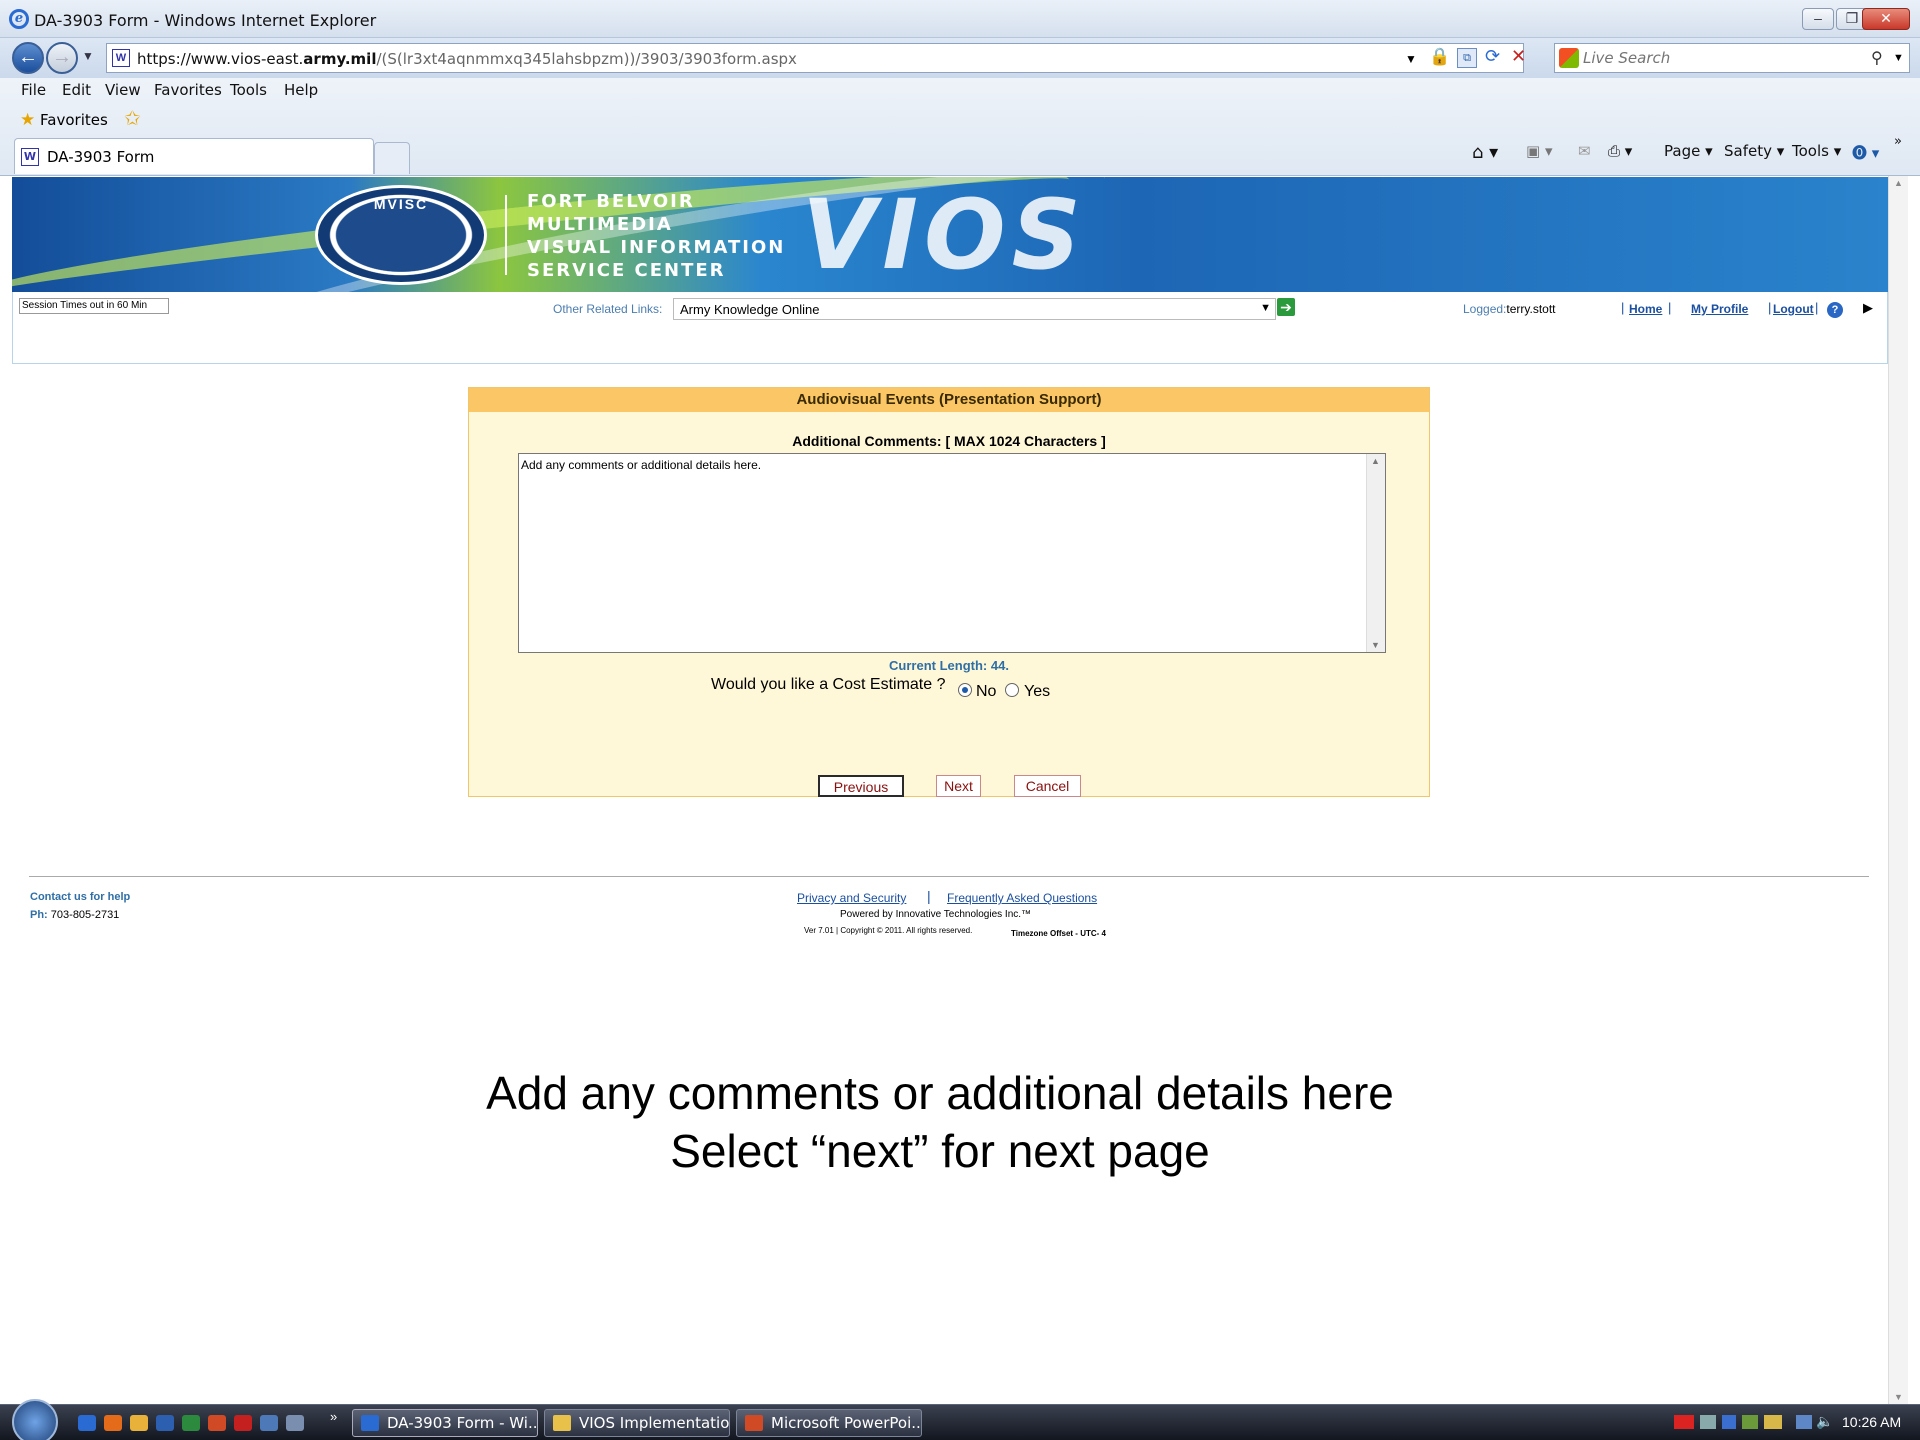 Image resolution: width=1920 pixels, height=1440 pixels. What do you see at coordinates (1773, 1422) in the screenshot?
I see `tray-folder-icon` at bounding box center [1773, 1422].